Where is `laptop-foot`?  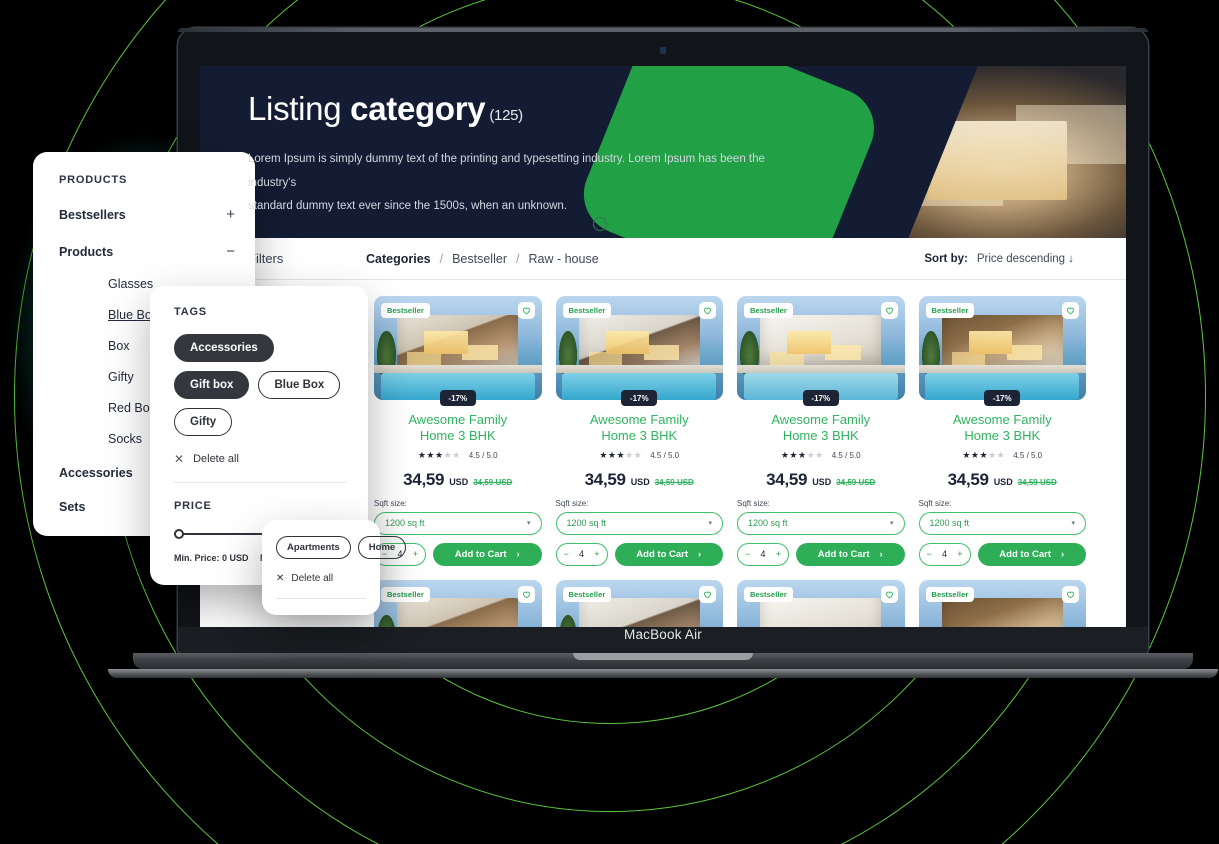 laptop-foot is located at coordinates (663, 673).